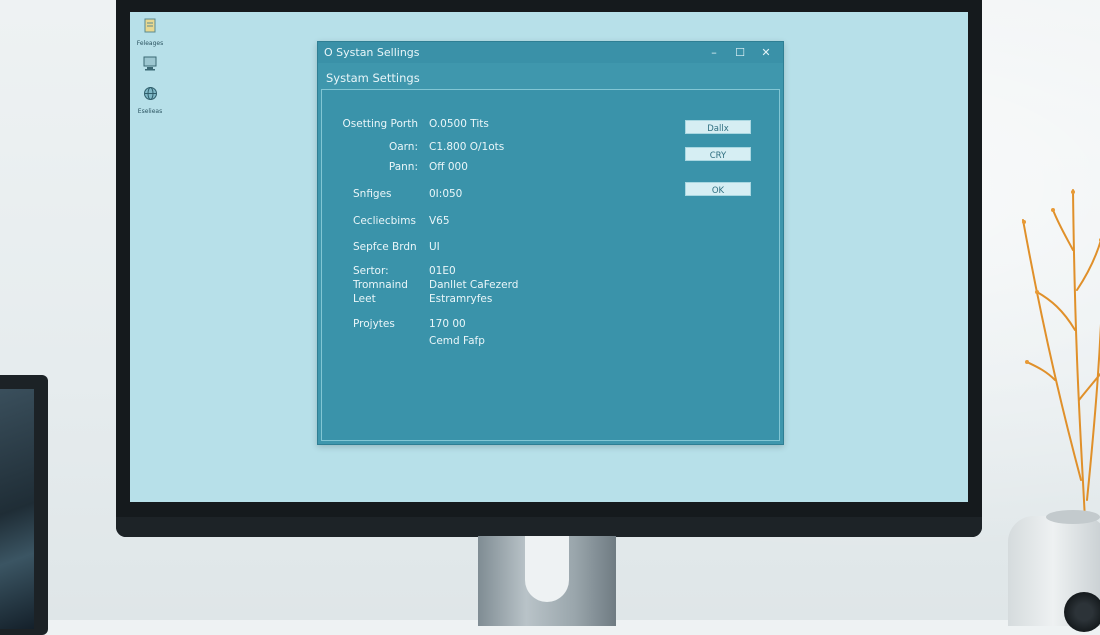 This screenshot has width=1100, height=635. I want to click on setting-label: Sertor:, so click(371, 271).